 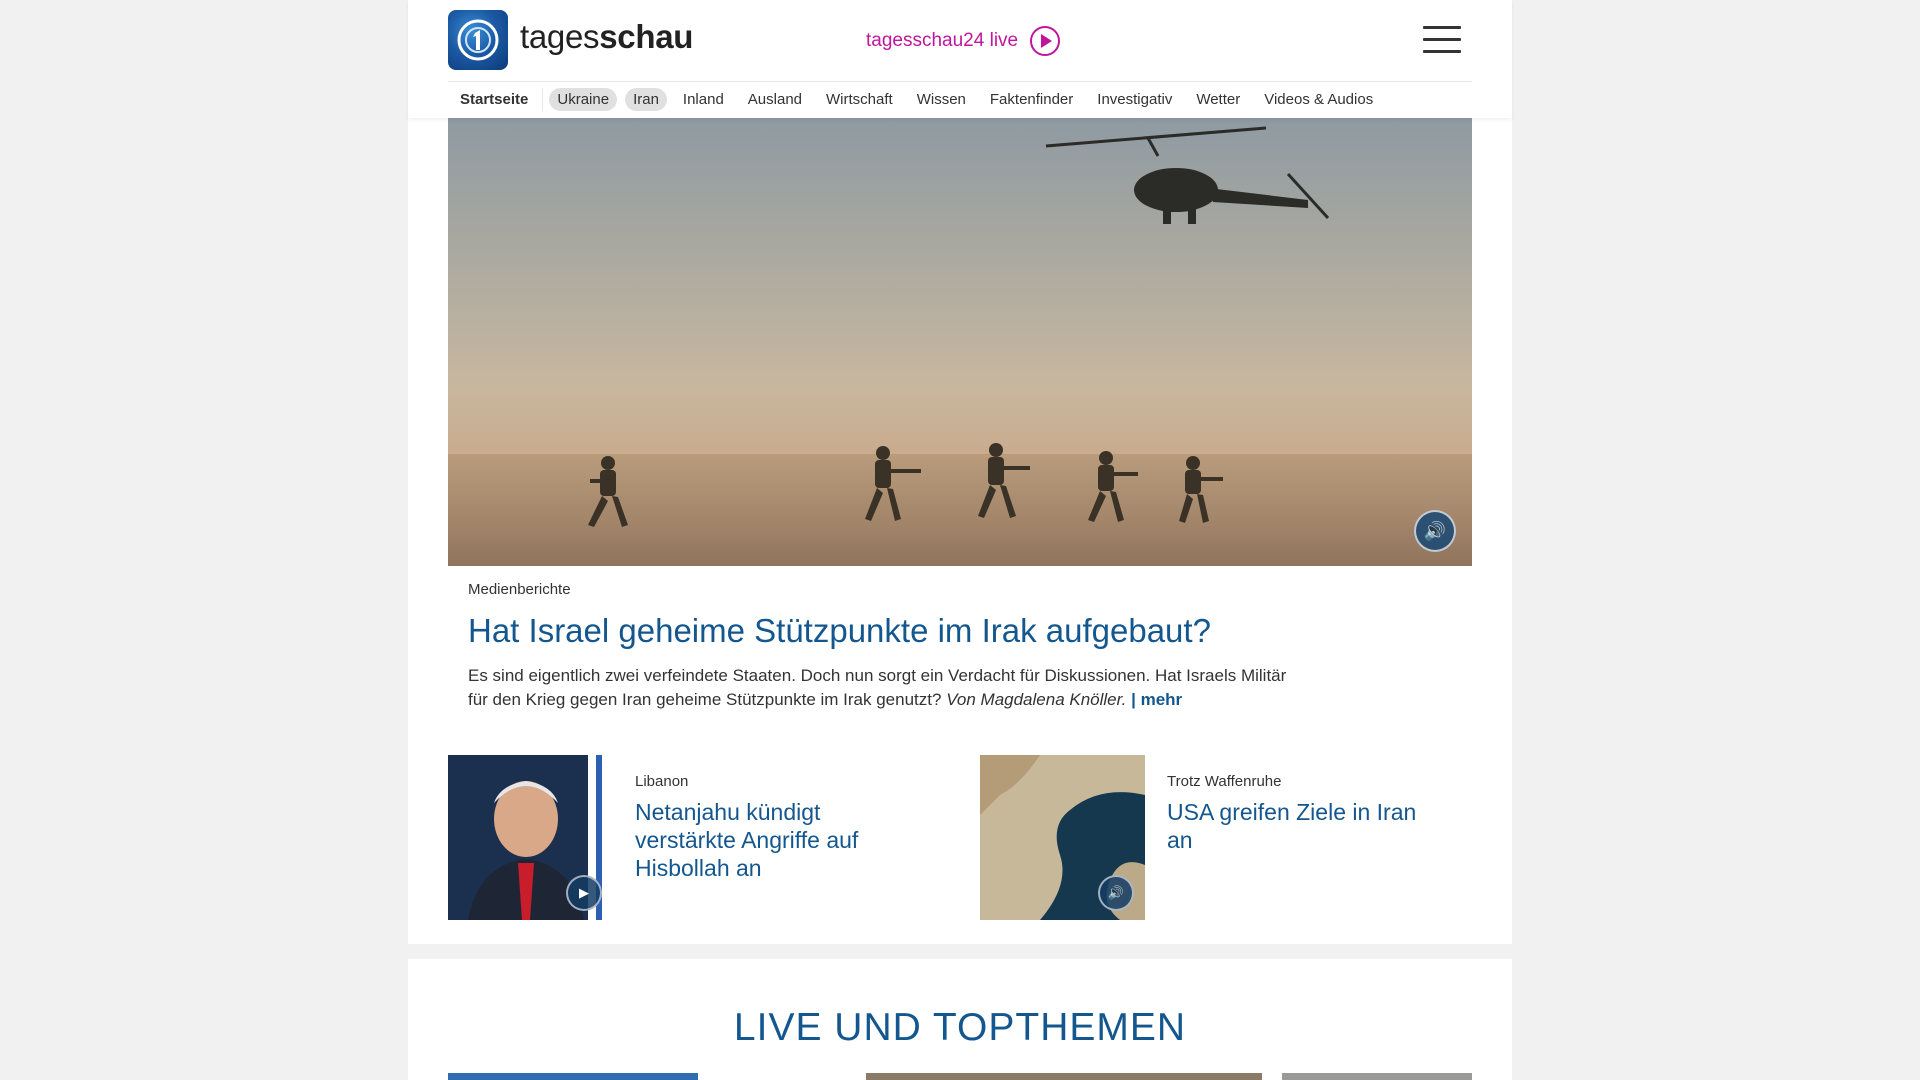 I want to click on live-stream-link: tagesschau24 live, so click(x=963, y=41).